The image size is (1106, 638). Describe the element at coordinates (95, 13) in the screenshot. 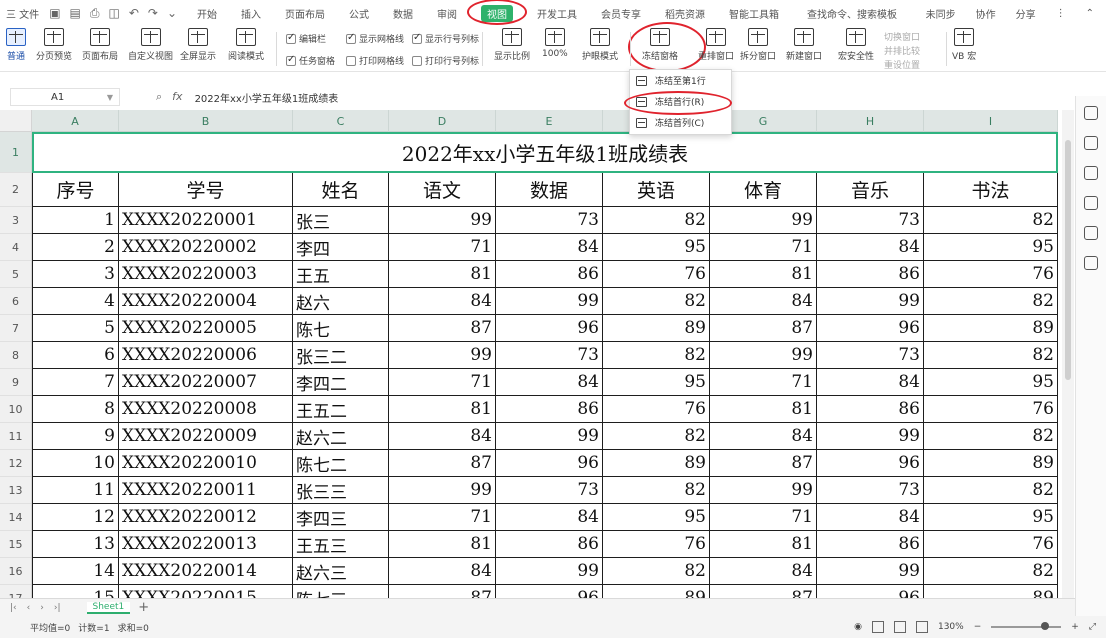

I see `print-icon: ⎙` at that location.